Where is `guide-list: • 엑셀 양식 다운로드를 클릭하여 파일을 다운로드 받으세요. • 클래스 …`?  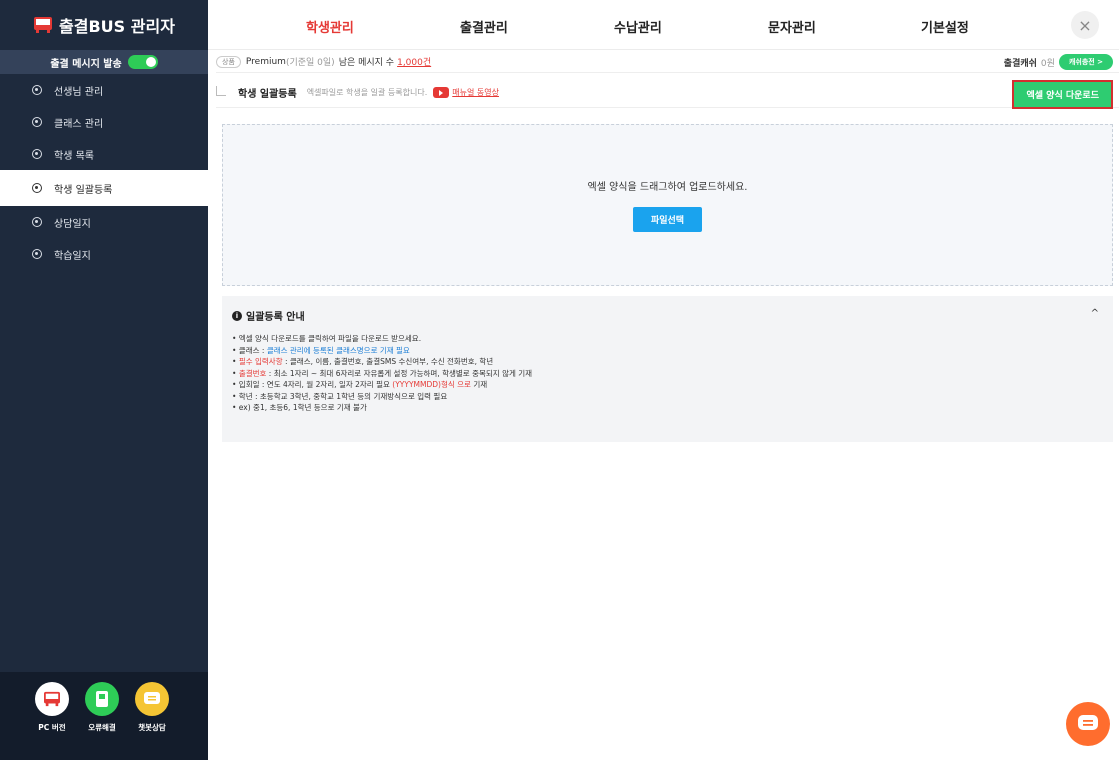
guide-list: • 엑셀 양식 다운로드를 클릭하여 파일을 다운로드 받으세요. • 클래스 … is located at coordinates (667, 373).